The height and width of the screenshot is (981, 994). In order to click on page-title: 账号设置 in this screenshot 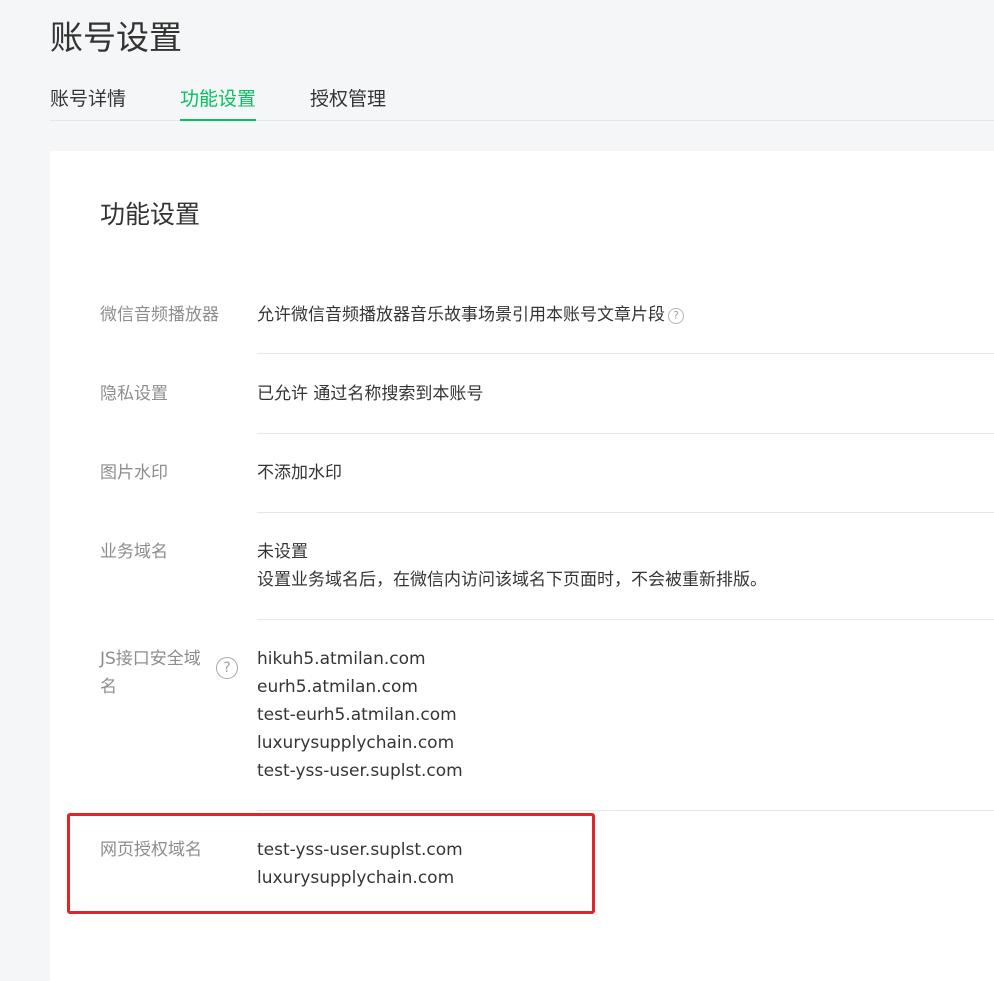, I will do `click(116, 37)`.